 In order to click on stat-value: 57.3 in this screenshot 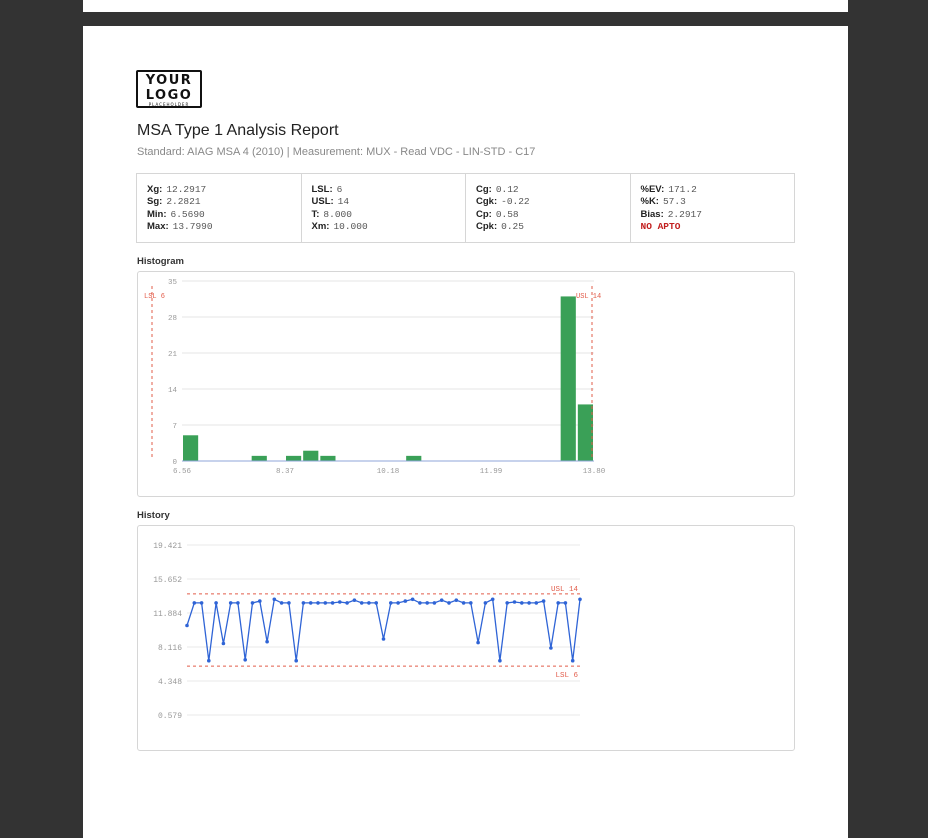, I will do `click(674, 202)`.